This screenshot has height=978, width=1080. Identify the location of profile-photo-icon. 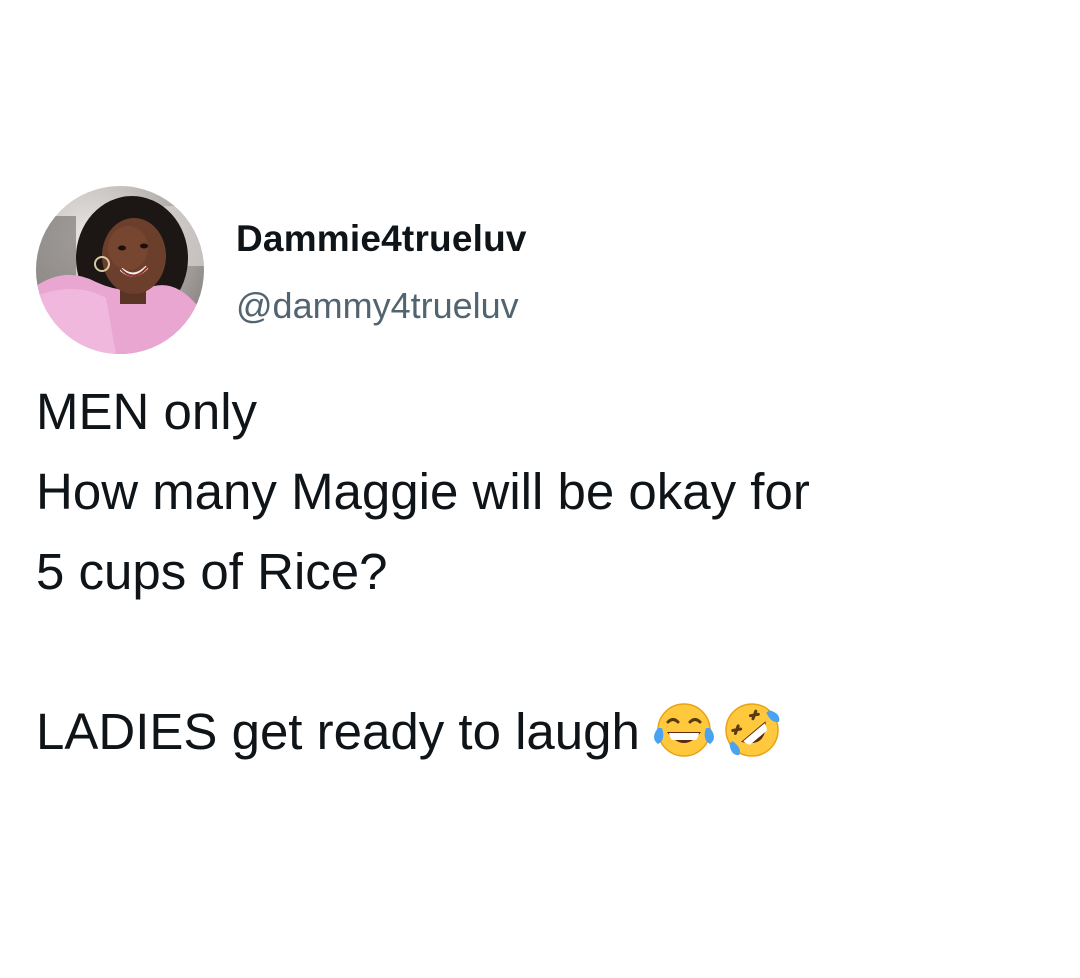
(120, 270).